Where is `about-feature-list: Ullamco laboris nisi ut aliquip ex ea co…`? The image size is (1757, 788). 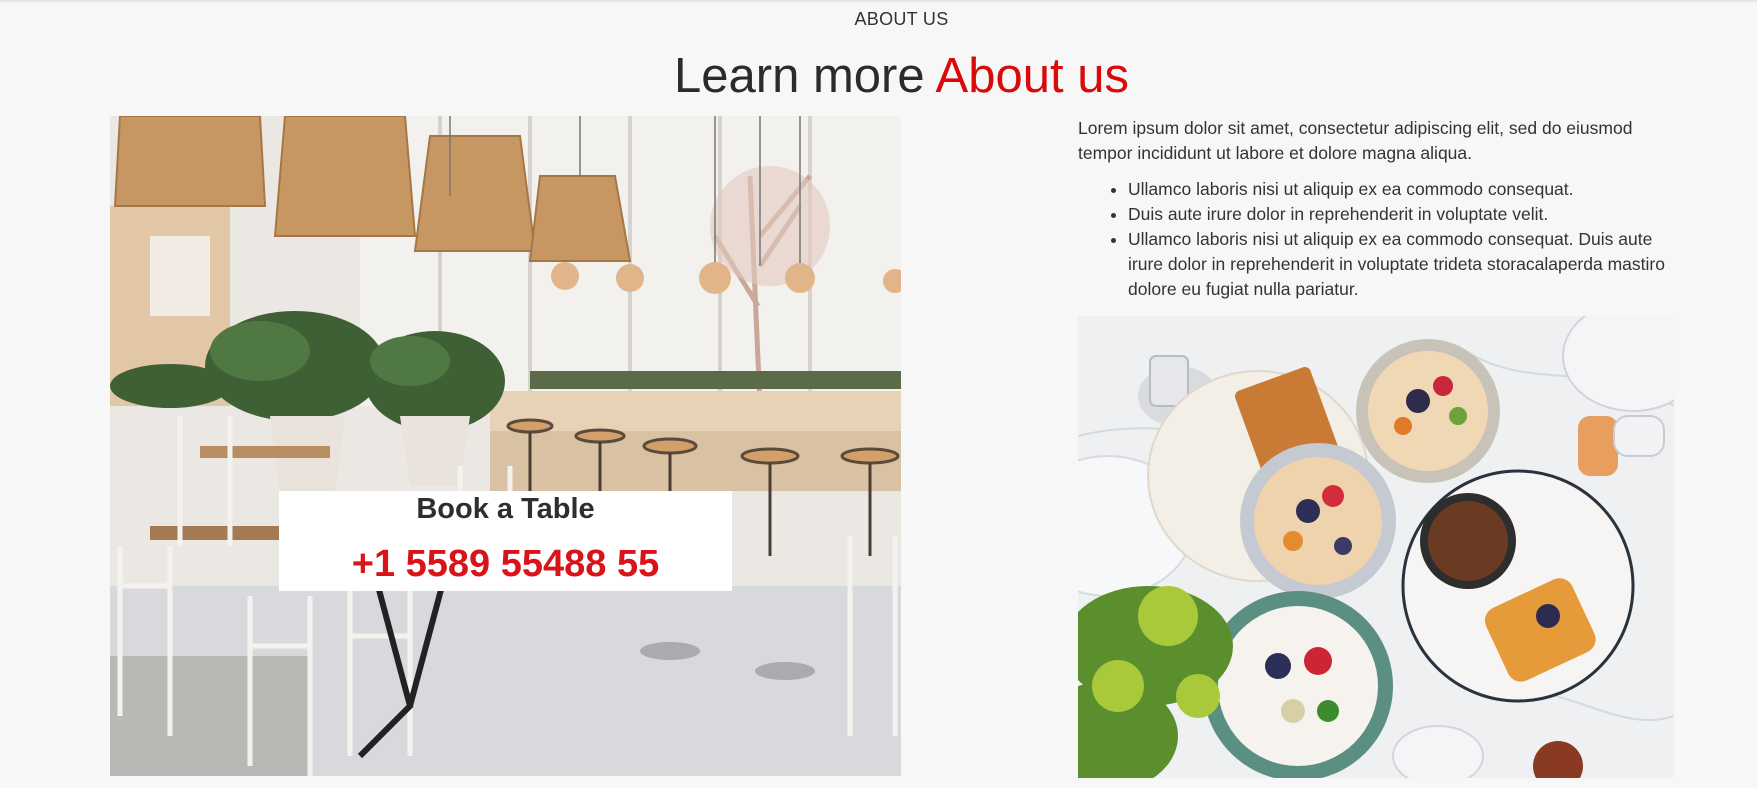 about-feature-list: Ullamco laboris nisi ut aliquip ex ea co… is located at coordinates (1376, 239).